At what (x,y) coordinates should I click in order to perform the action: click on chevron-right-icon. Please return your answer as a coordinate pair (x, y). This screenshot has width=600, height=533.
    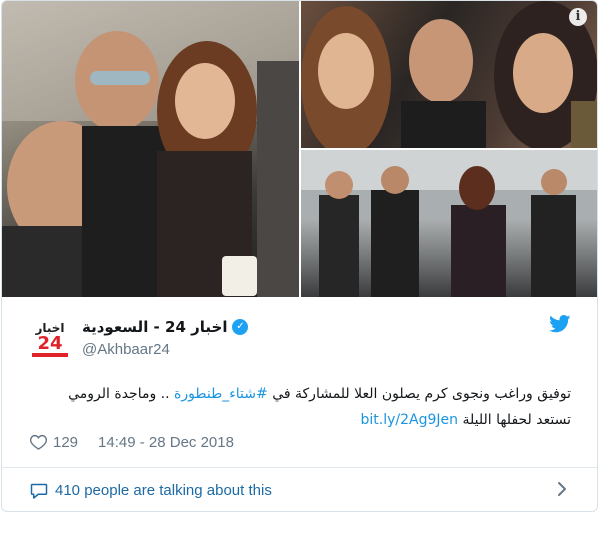
    Looking at the image, I should click on (562, 489).